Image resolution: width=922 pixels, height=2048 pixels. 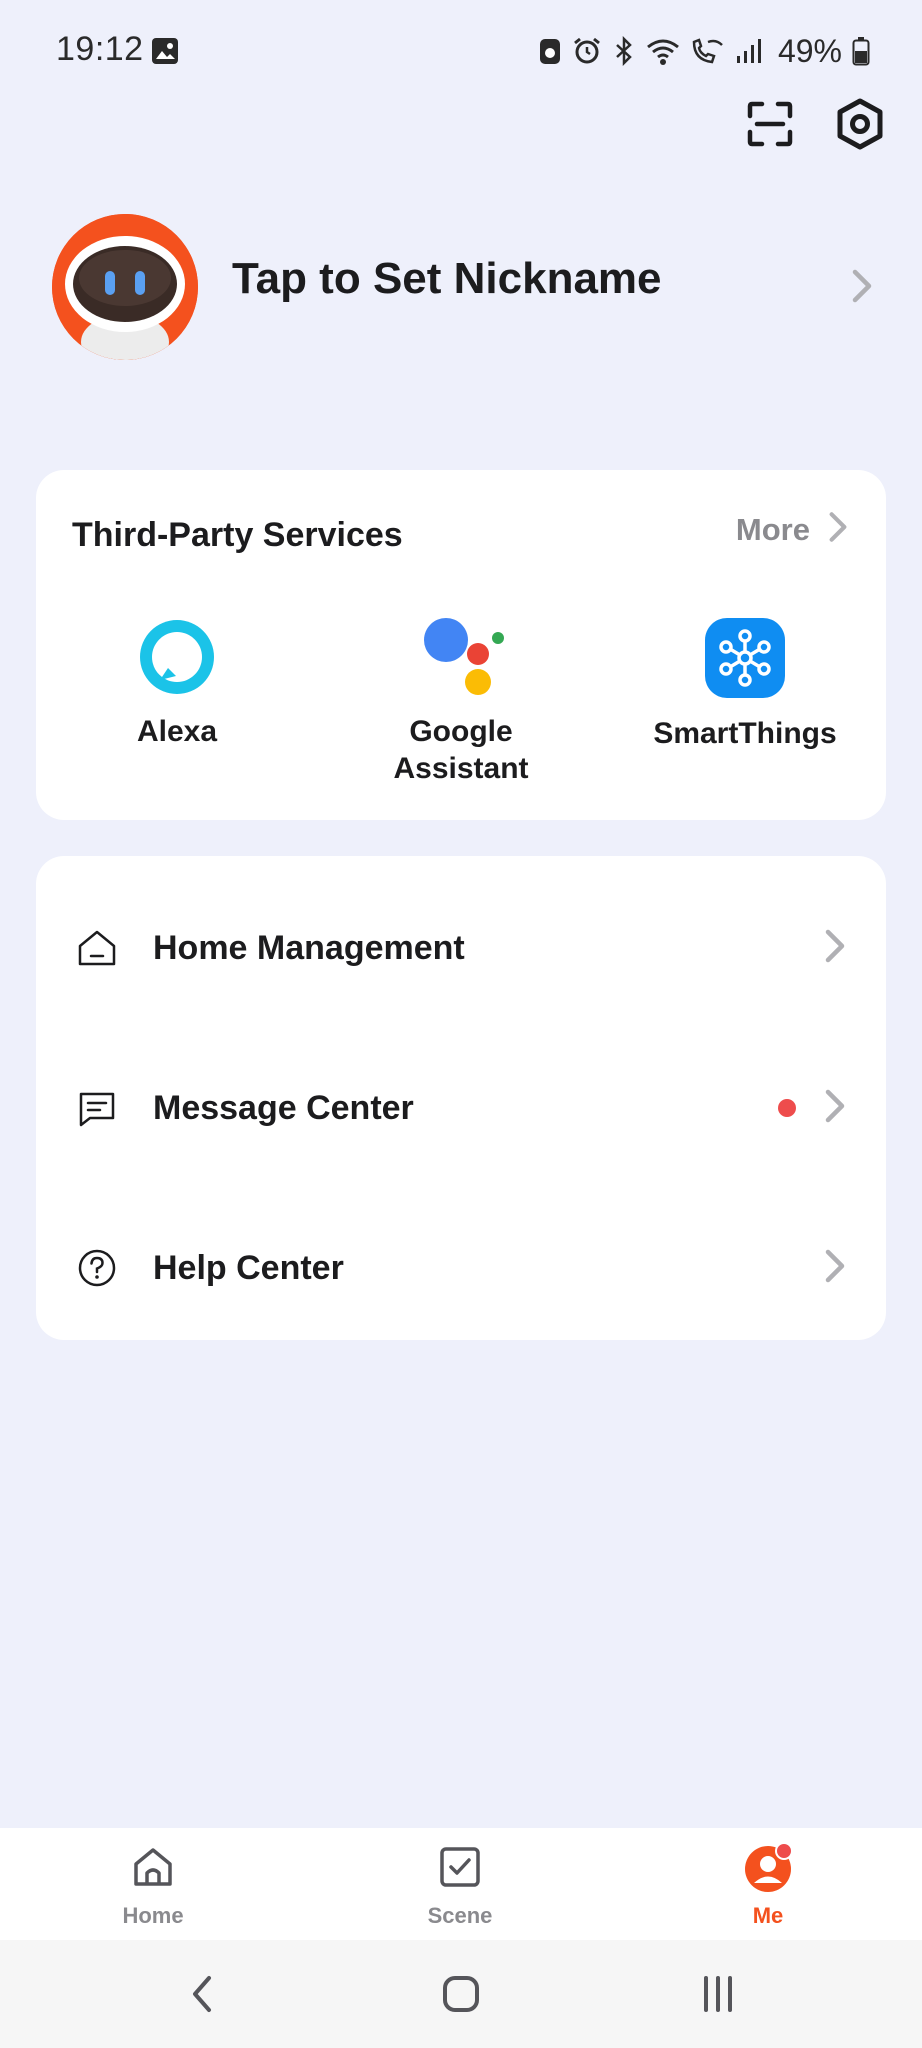 What do you see at coordinates (461, 1268) in the screenshot?
I see `menu-item-help-center: Help Center` at bounding box center [461, 1268].